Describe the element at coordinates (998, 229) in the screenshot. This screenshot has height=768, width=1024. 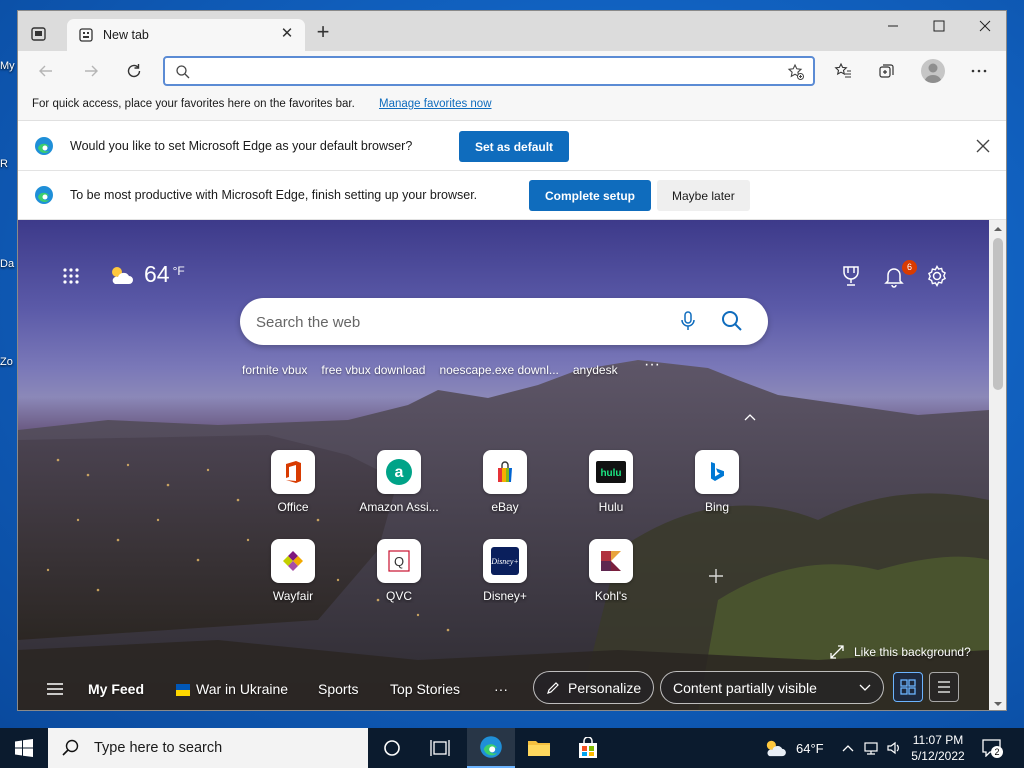
I see `scroll-up-icon` at that location.